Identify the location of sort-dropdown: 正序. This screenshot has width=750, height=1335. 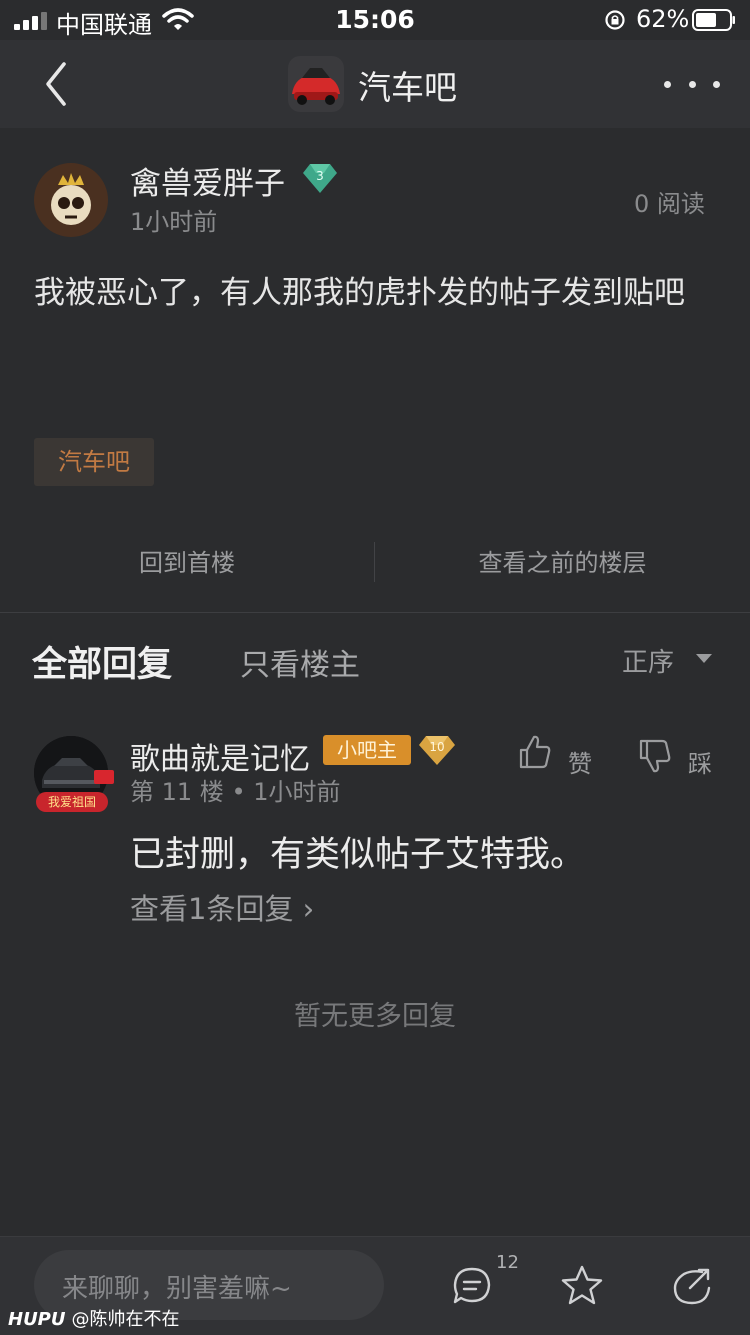
(648, 660).